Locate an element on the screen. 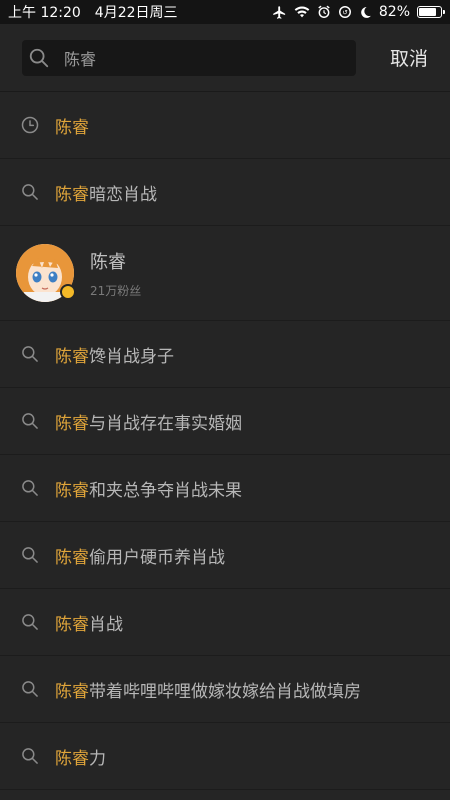 Image resolution: width=450 pixels, height=800 pixels. suggestion-item: 陈睿和夹总争夺肖战未果 is located at coordinates (225, 488).